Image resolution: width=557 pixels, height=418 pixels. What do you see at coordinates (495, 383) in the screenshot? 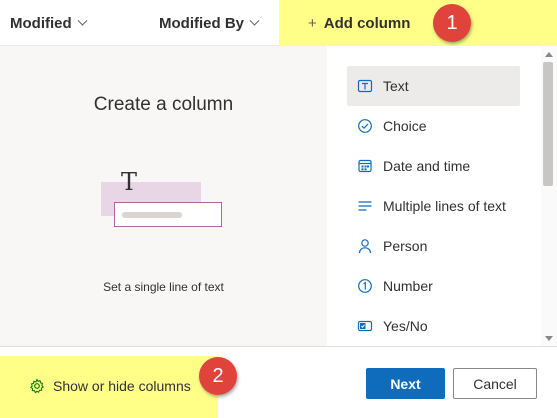
I see `cancel-button: Cancel` at bounding box center [495, 383].